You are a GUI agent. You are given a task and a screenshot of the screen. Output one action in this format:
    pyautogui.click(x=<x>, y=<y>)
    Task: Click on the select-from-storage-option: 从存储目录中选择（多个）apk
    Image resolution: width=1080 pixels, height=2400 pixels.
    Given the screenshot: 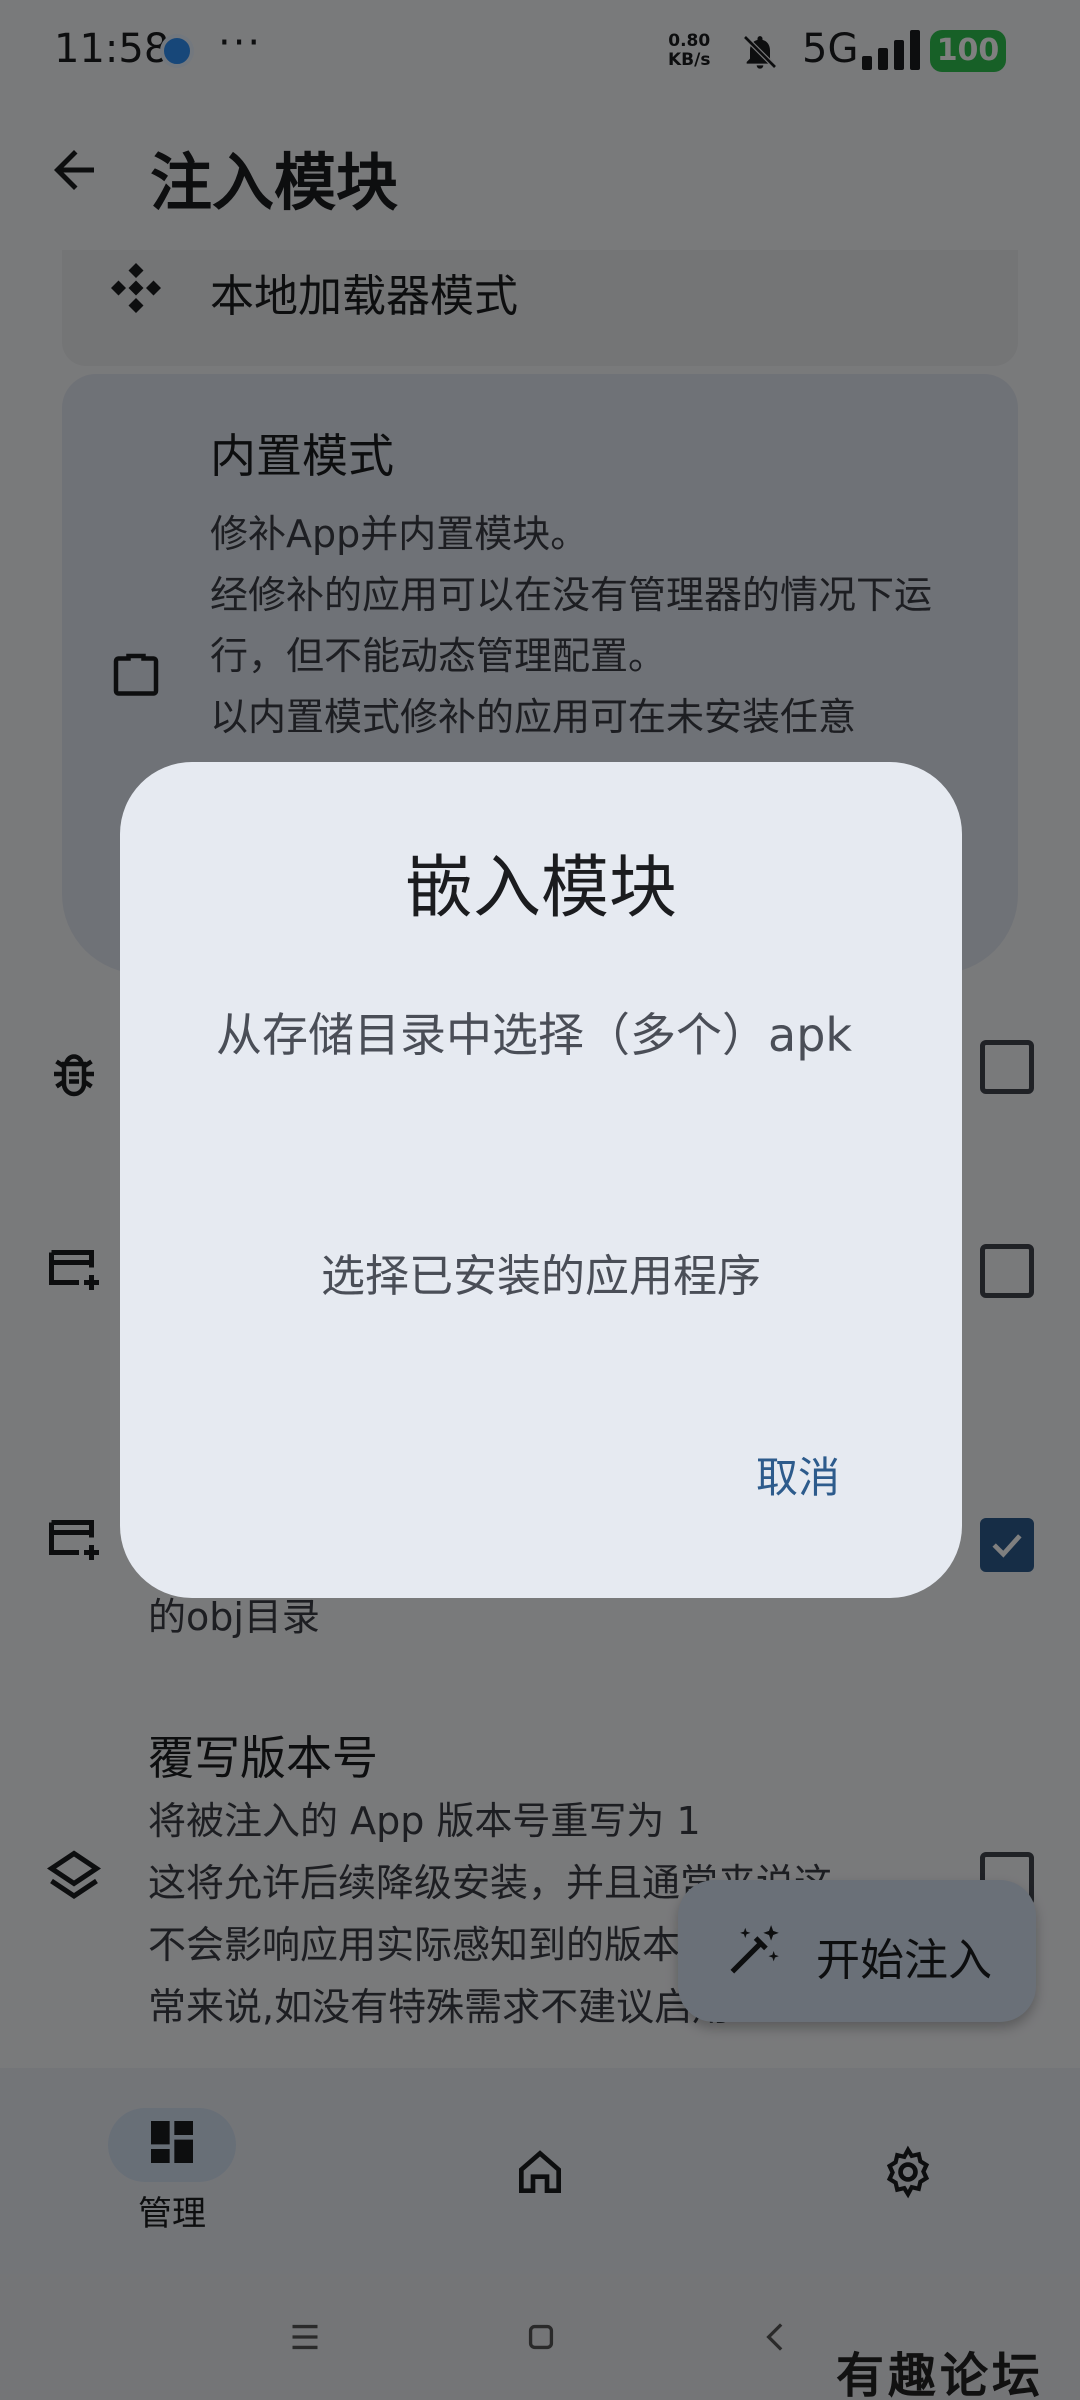 What is the action you would take?
    pyautogui.click(x=536, y=1035)
    